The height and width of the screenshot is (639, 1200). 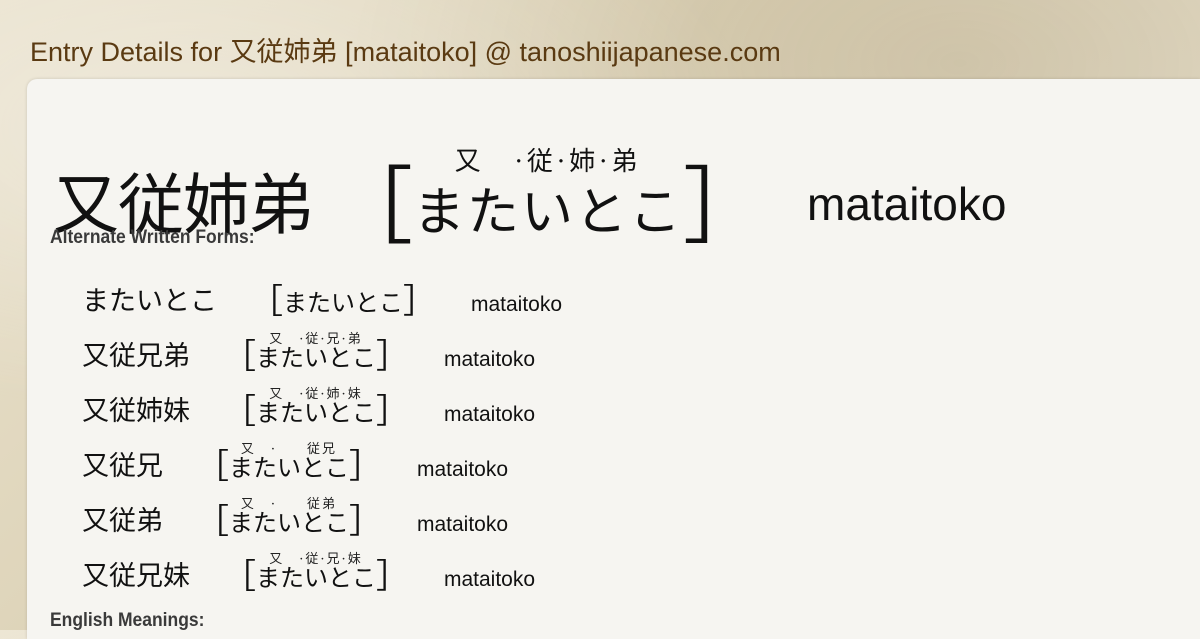 What do you see at coordinates (136, 576) in the screenshot?
I see `alternate-word: 又従兄妹` at bounding box center [136, 576].